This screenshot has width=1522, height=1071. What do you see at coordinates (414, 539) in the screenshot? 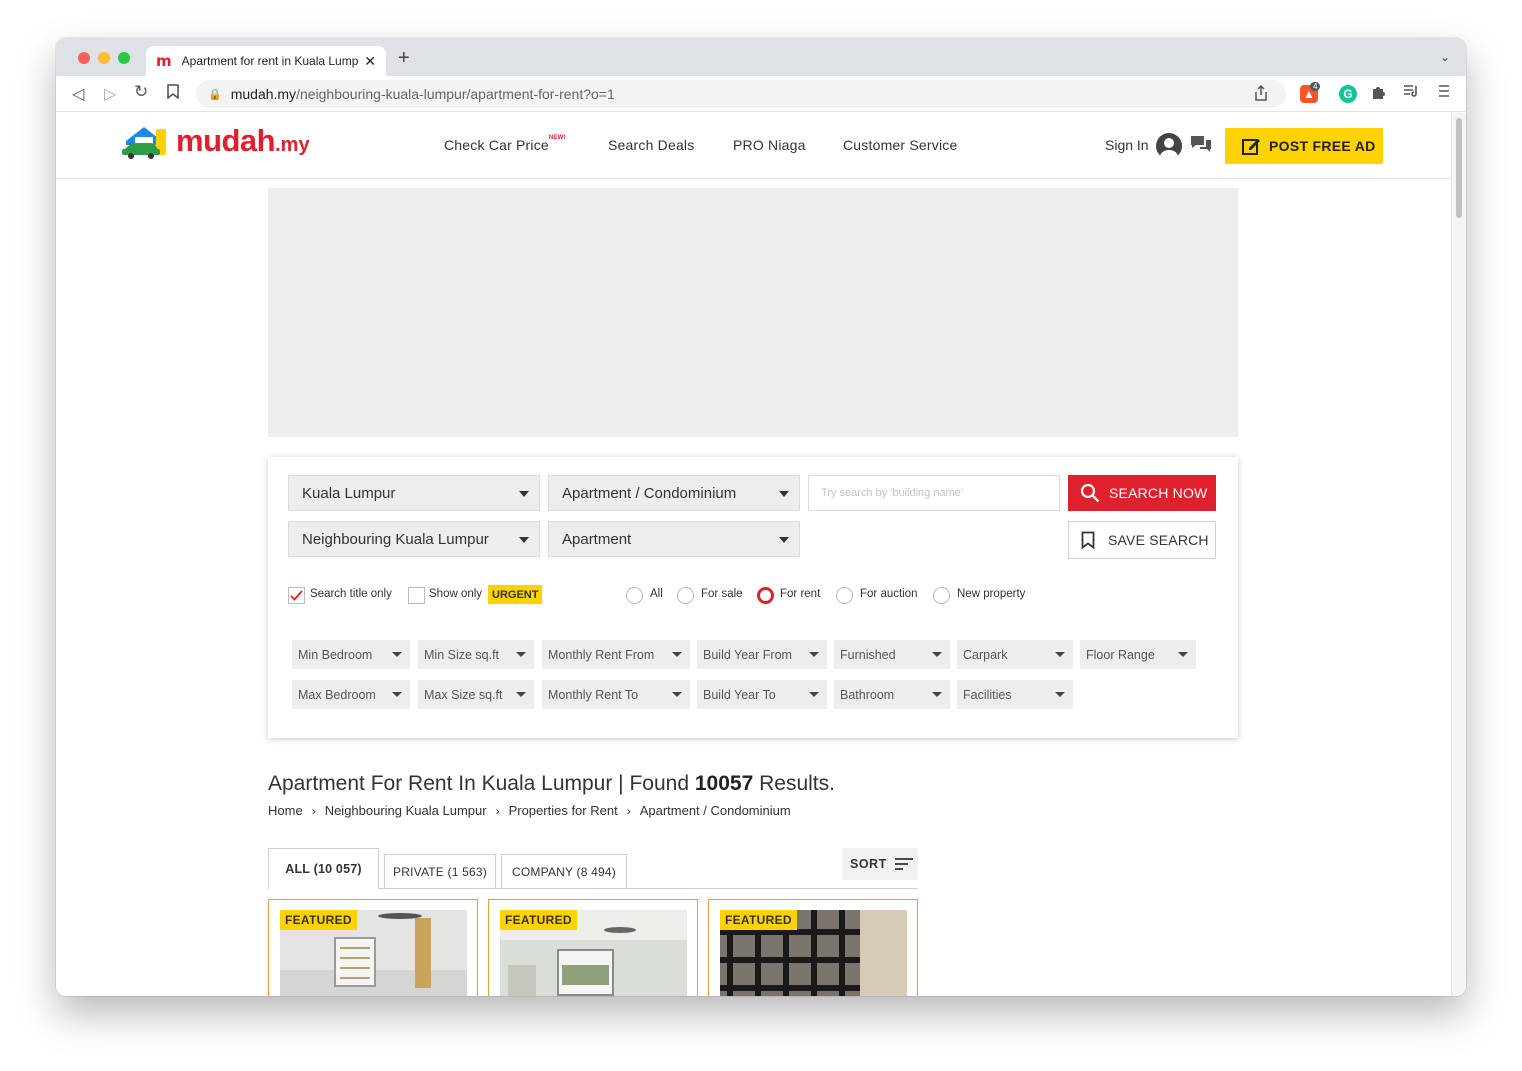
I see `area-select: Neighbouring Kuala Lumpur` at bounding box center [414, 539].